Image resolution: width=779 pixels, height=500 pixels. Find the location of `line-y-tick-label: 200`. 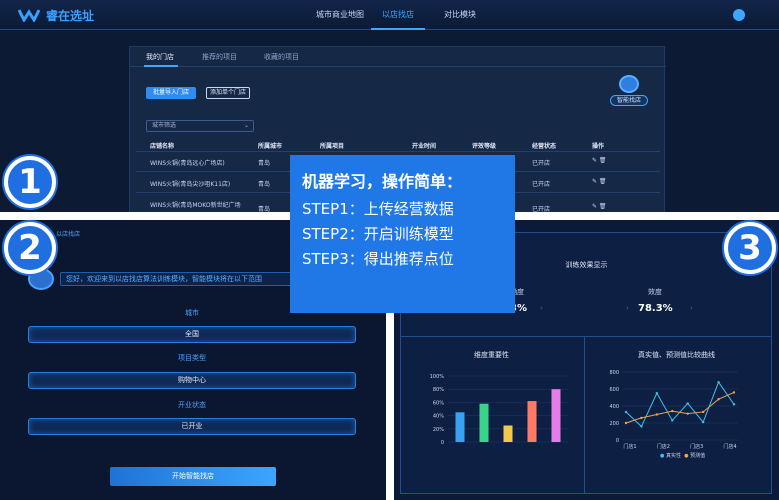

line-y-tick-label: 200 is located at coordinates (614, 424).